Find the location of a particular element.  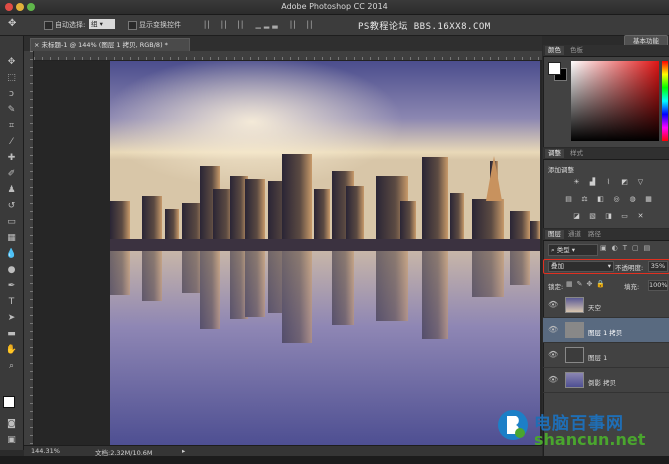

exposure-icon: ◩ is located at coordinates (624, 182).